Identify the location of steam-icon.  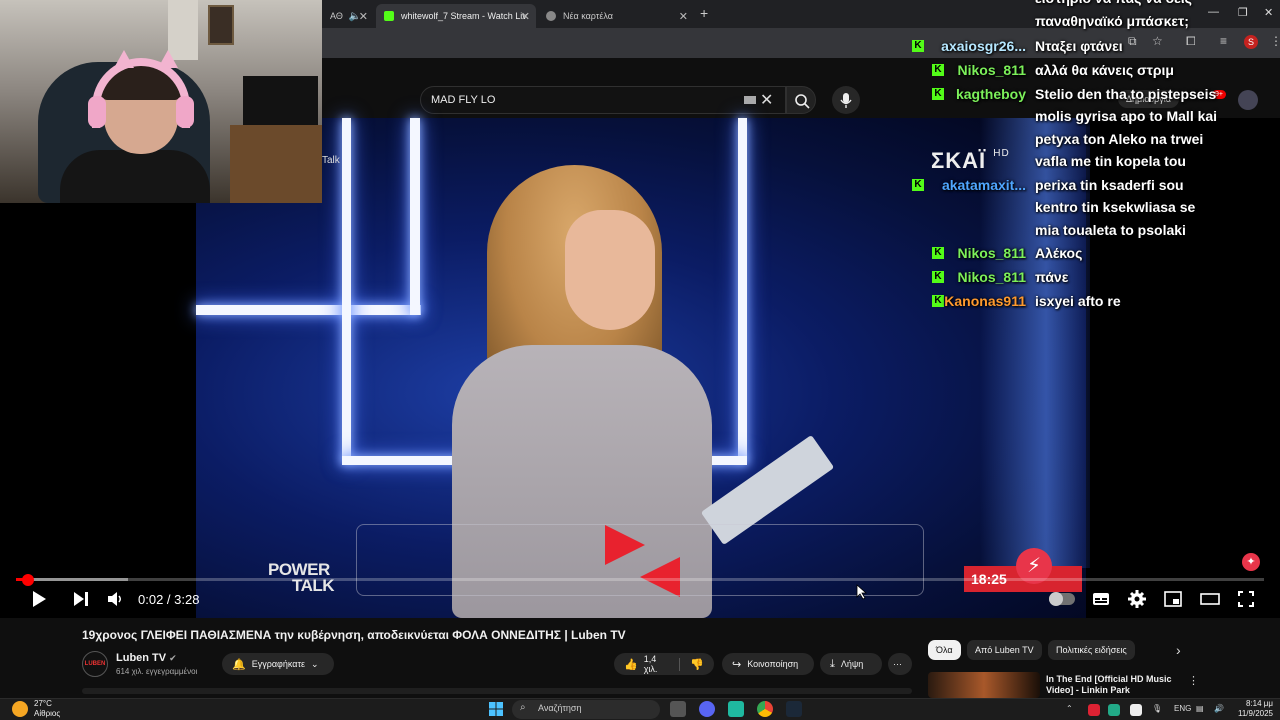
(794, 709).